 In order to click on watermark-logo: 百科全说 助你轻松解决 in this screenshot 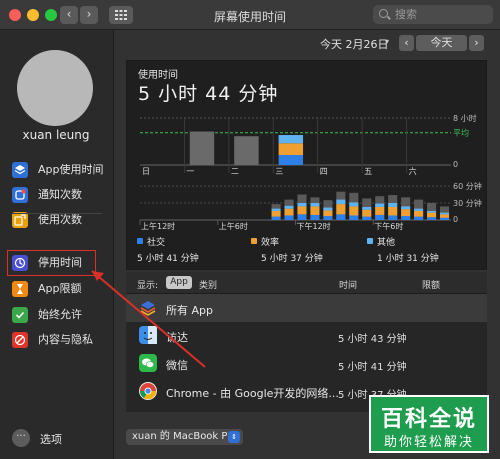, I will do `click(429, 424)`.